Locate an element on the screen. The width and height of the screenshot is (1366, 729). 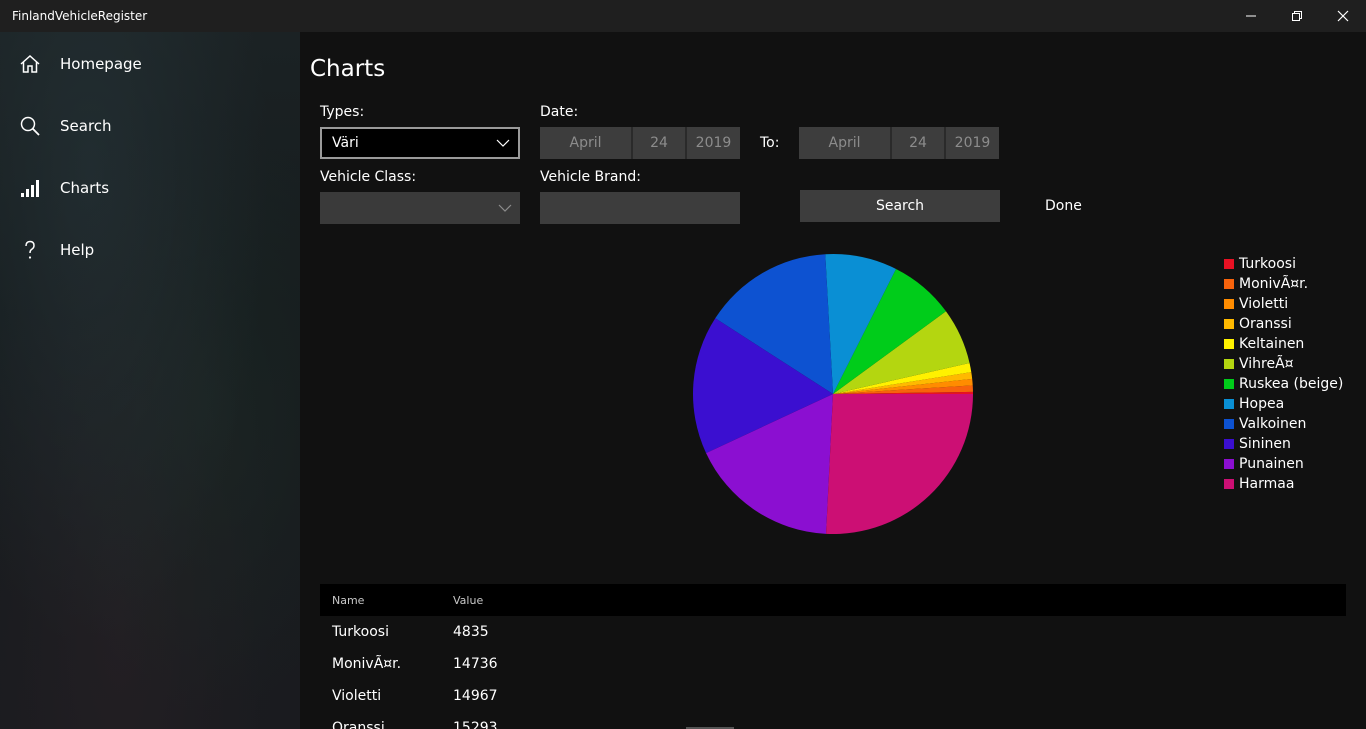
bar-chart-icon is located at coordinates (30, 188).